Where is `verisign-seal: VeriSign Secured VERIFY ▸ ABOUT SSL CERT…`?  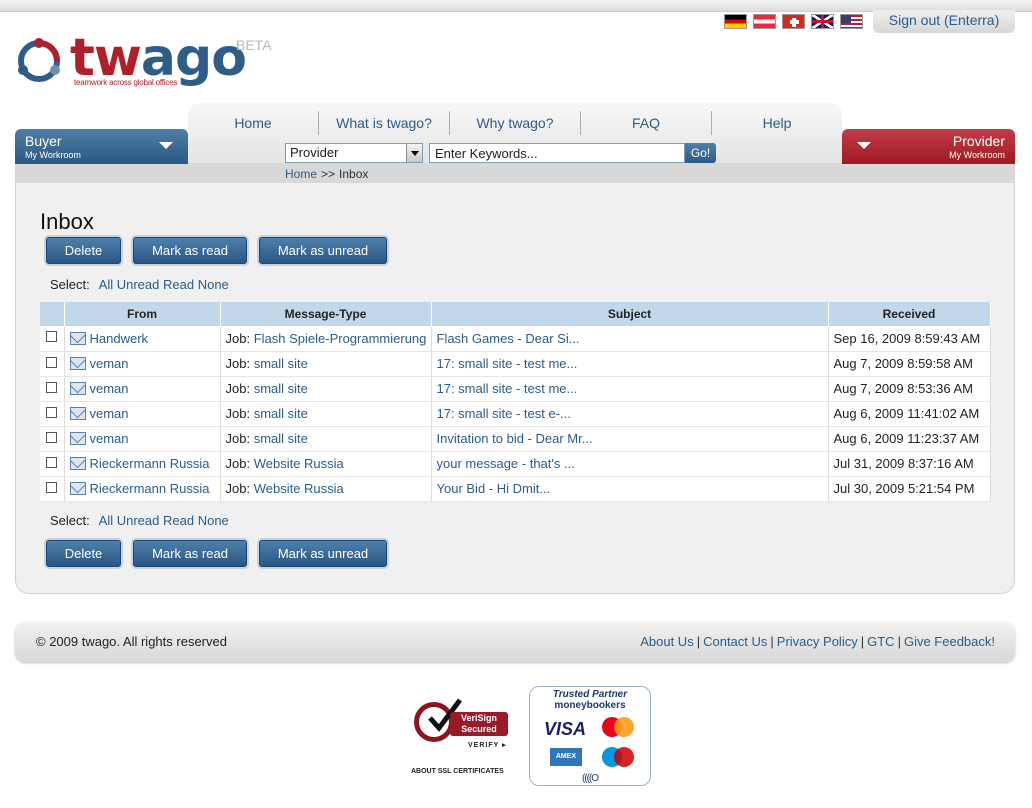
verisign-seal: VeriSign Secured VERIFY ▸ ABOUT SSL CERT… is located at coordinates (465, 737).